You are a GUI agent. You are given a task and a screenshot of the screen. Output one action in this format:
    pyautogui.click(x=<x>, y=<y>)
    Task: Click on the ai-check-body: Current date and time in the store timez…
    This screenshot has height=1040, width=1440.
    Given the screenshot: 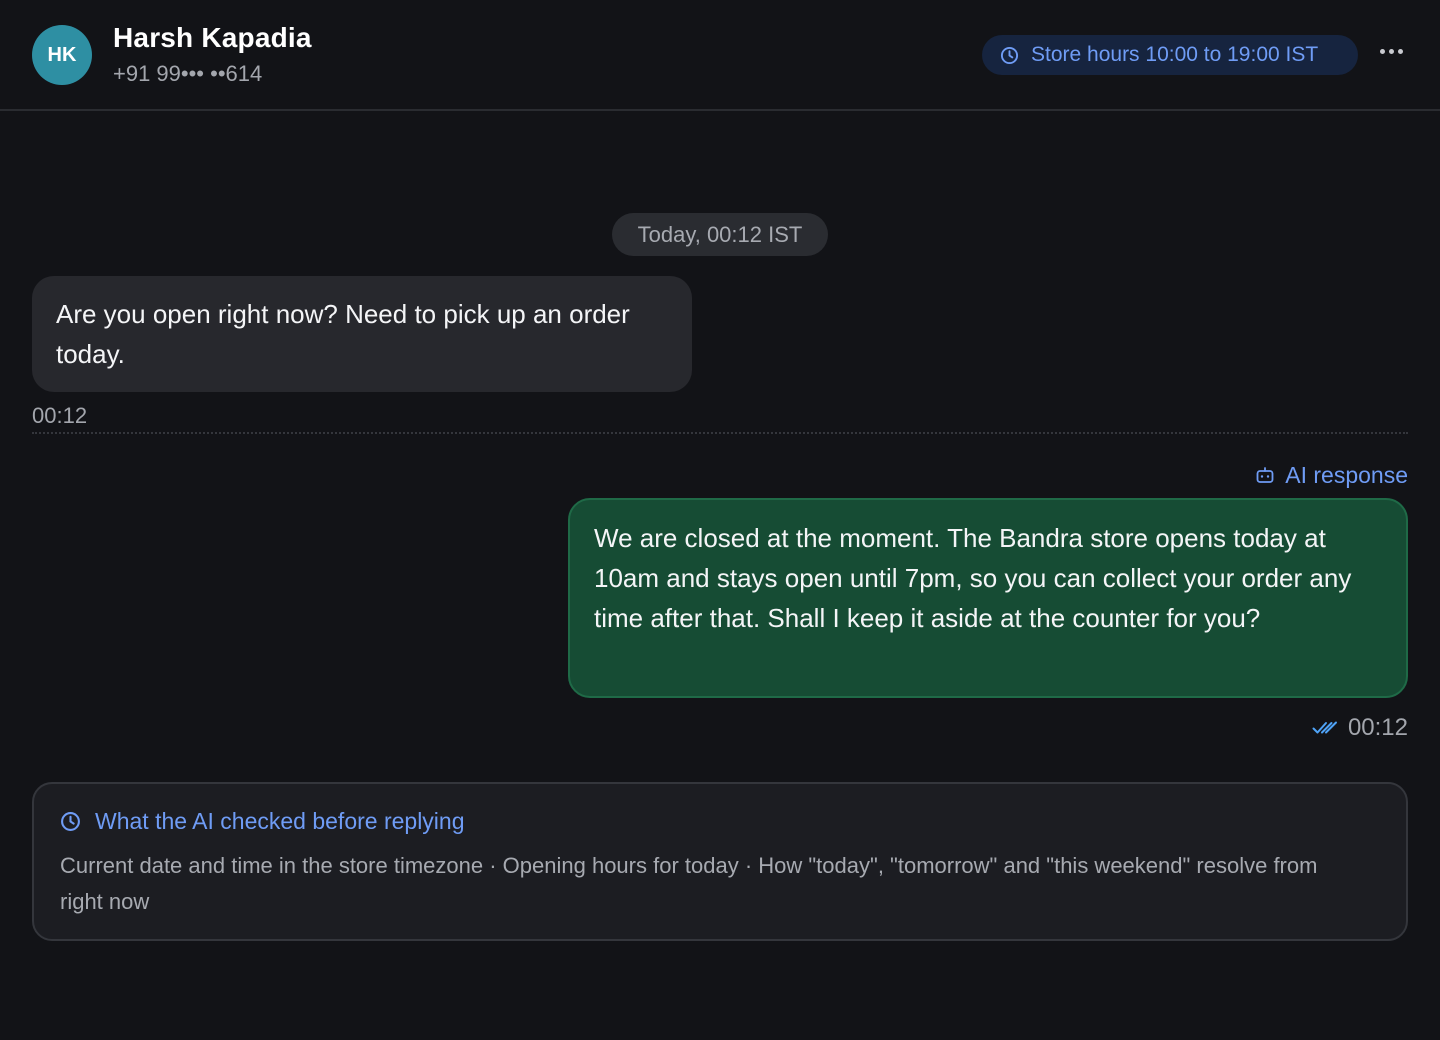 What is the action you would take?
    pyautogui.click(x=689, y=883)
    